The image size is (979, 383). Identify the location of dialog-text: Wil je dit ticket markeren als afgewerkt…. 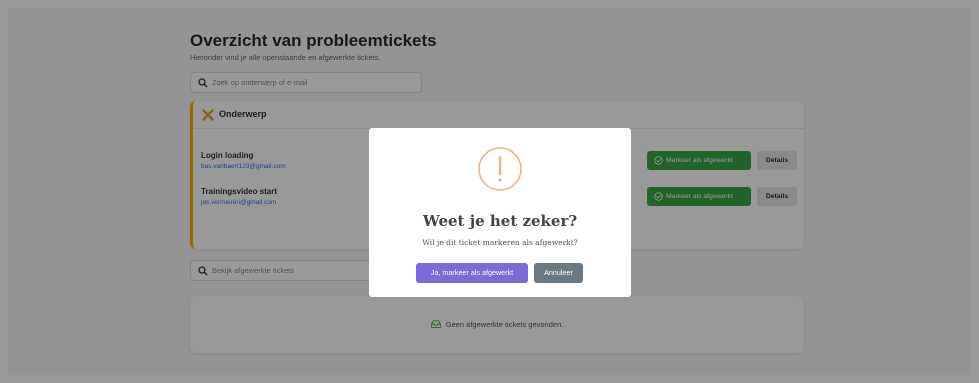
(500, 242).